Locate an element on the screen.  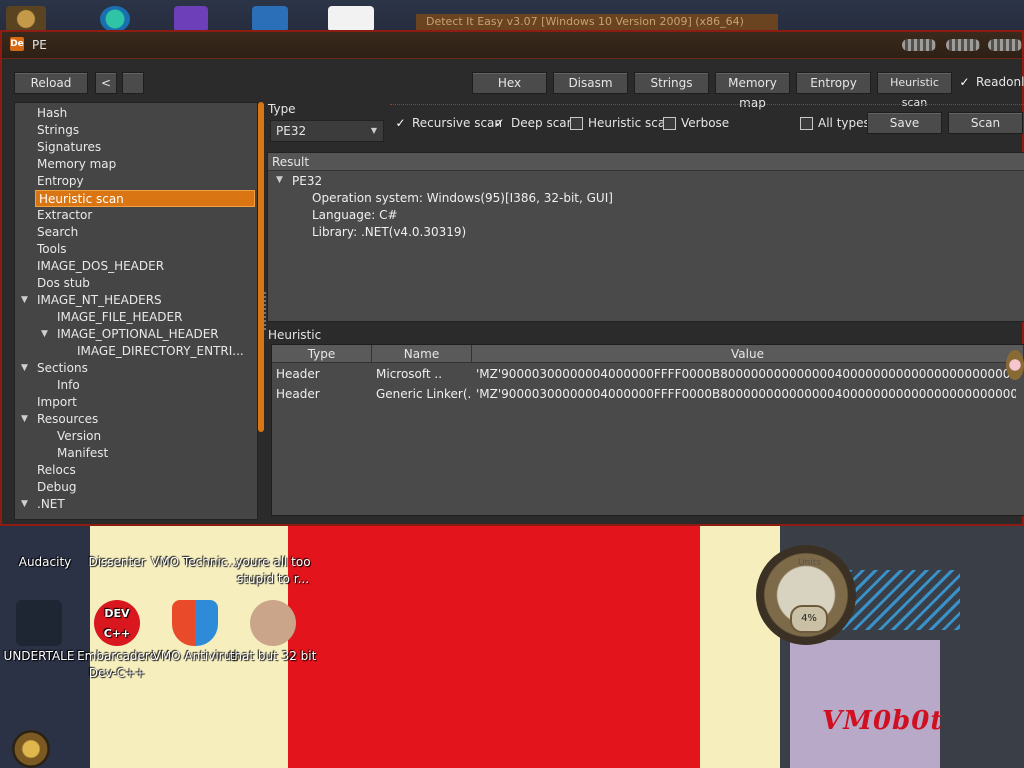
deep-scan-label: Deep scan is located at coordinates (543, 123).